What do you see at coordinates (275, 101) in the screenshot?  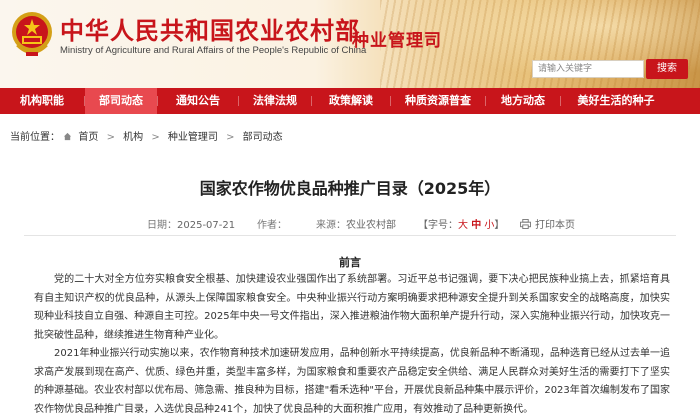 I see `nav-item-laws: 法律法规` at bounding box center [275, 101].